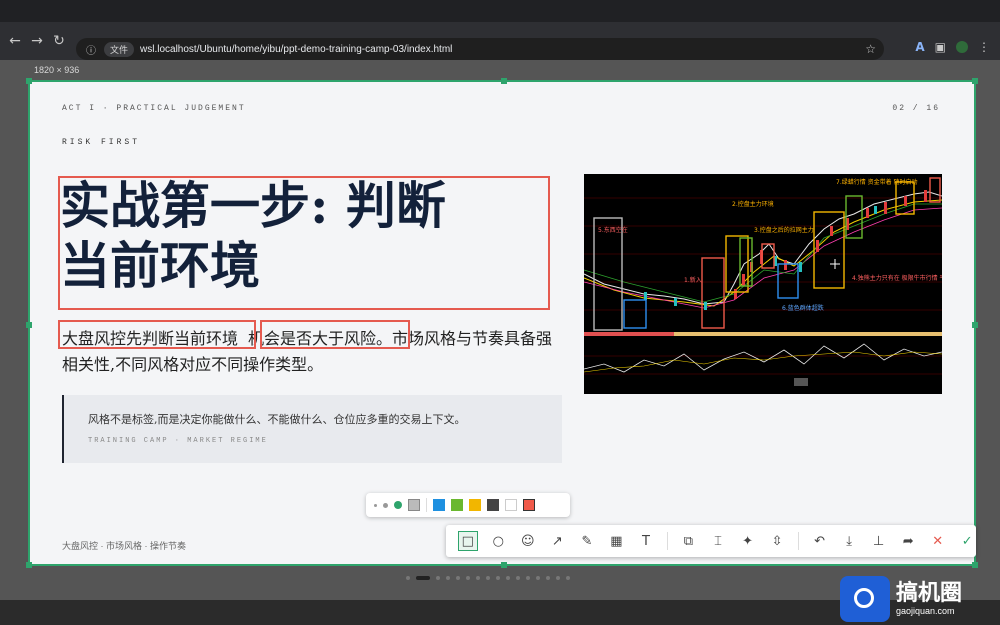  What do you see at coordinates (967, 541) in the screenshot?
I see `confirm-icon: ✓` at bounding box center [967, 541].